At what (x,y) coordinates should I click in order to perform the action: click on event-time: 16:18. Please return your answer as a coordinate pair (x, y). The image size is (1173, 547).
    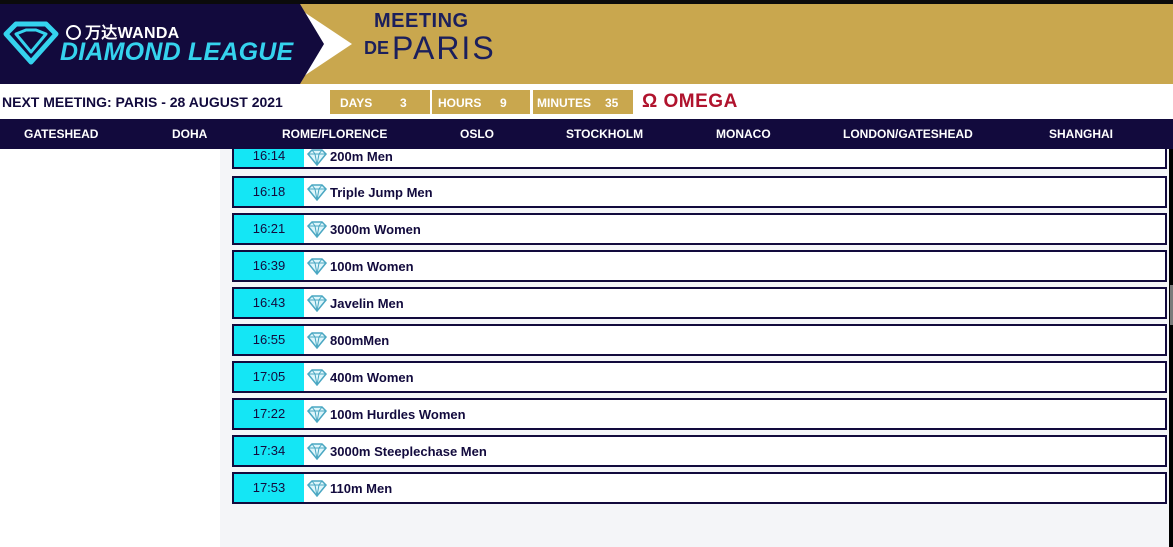
    Looking at the image, I should click on (269, 192).